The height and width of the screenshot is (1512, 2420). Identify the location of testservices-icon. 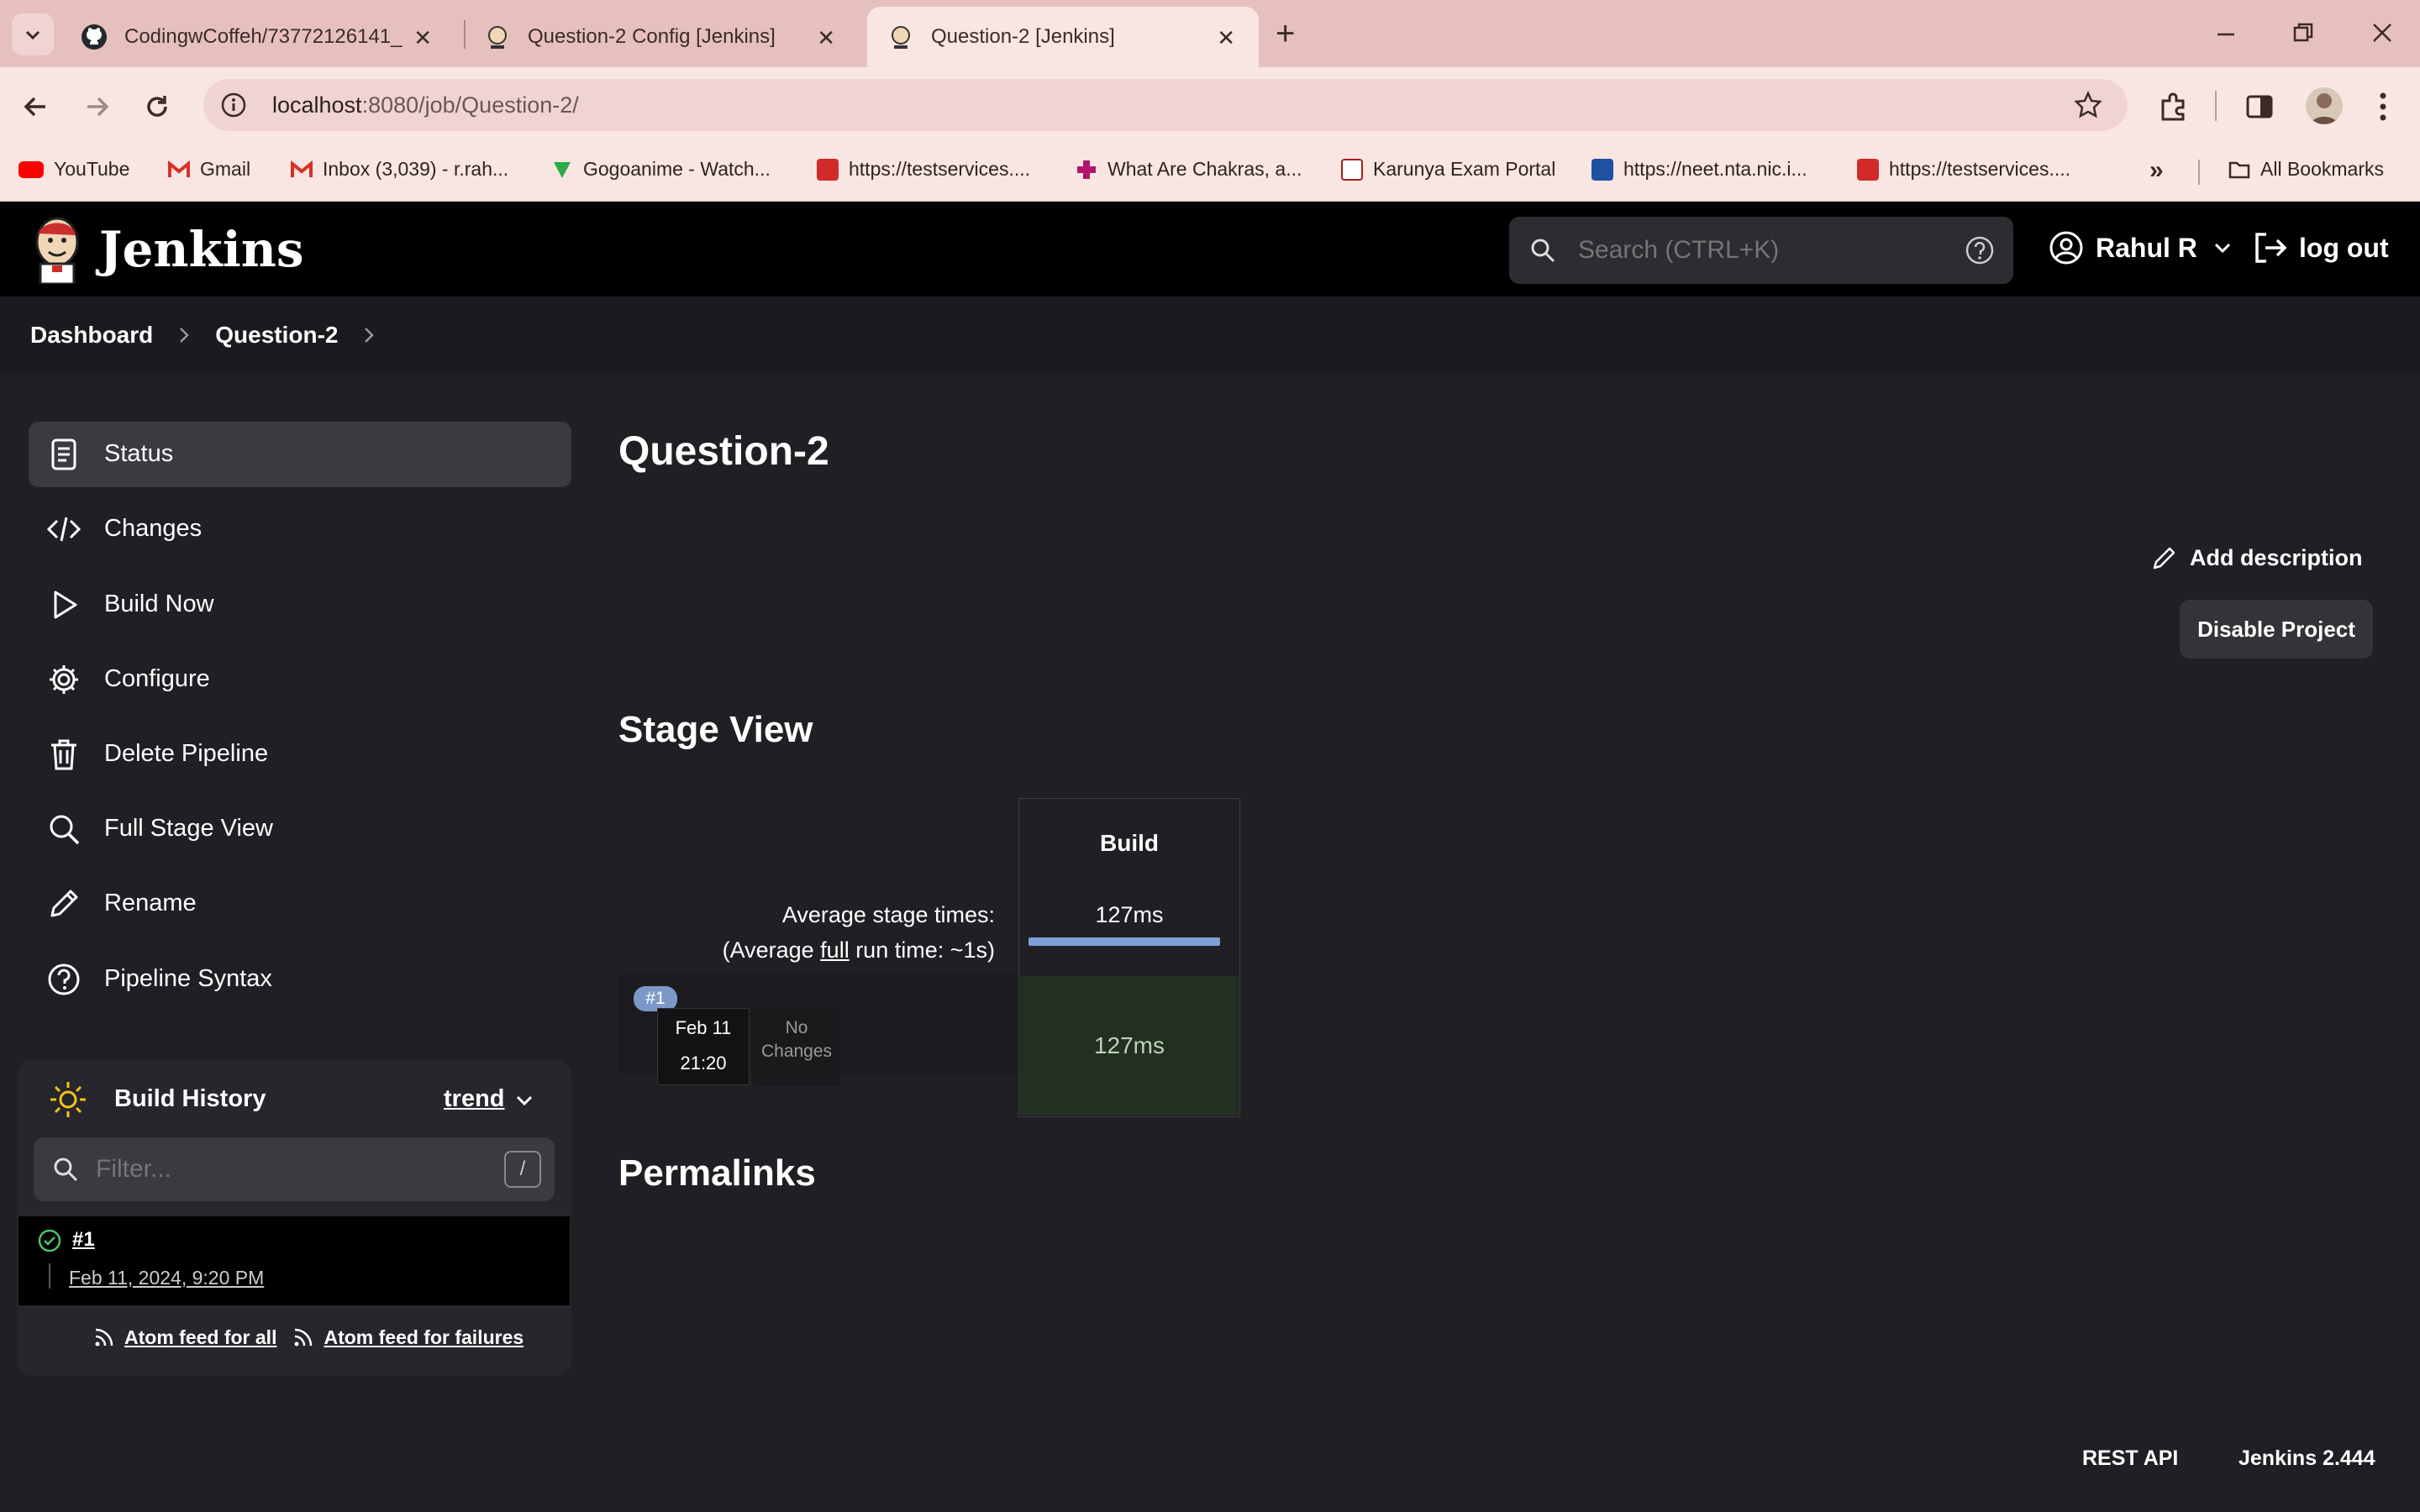
(1868, 169).